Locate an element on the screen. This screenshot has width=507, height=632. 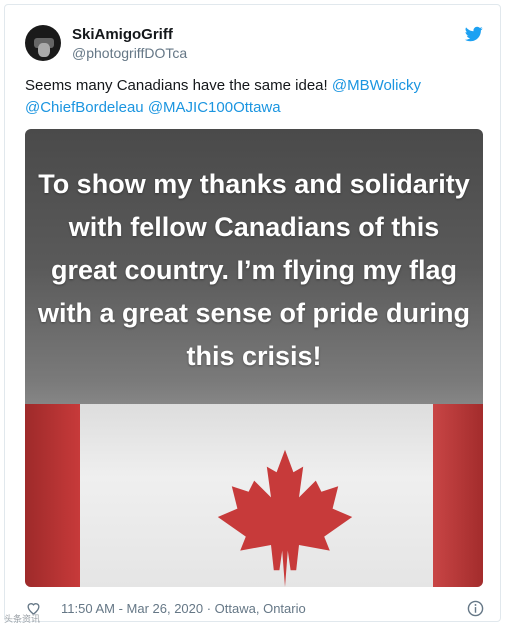
avatar is located at coordinates (43, 43).